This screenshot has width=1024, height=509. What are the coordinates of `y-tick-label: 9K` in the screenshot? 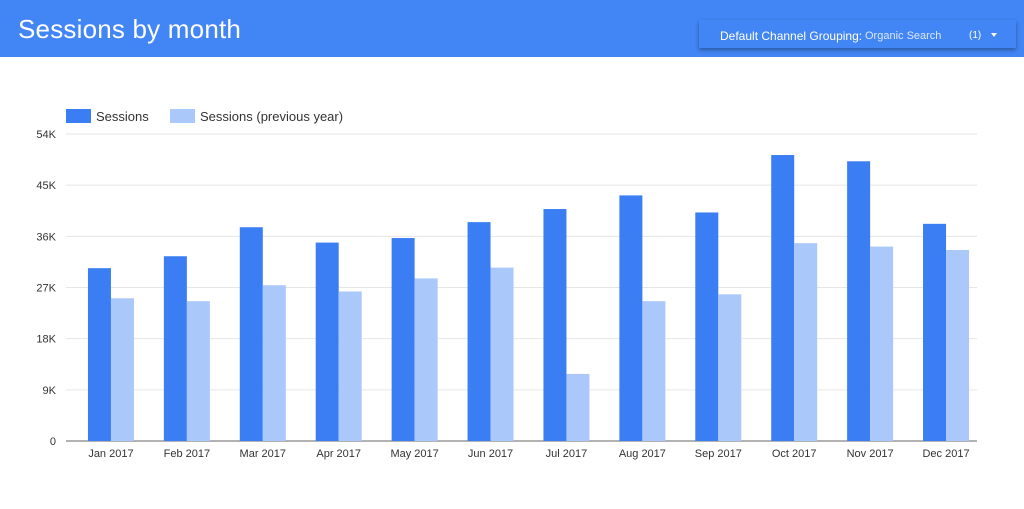 It's located at (50, 391).